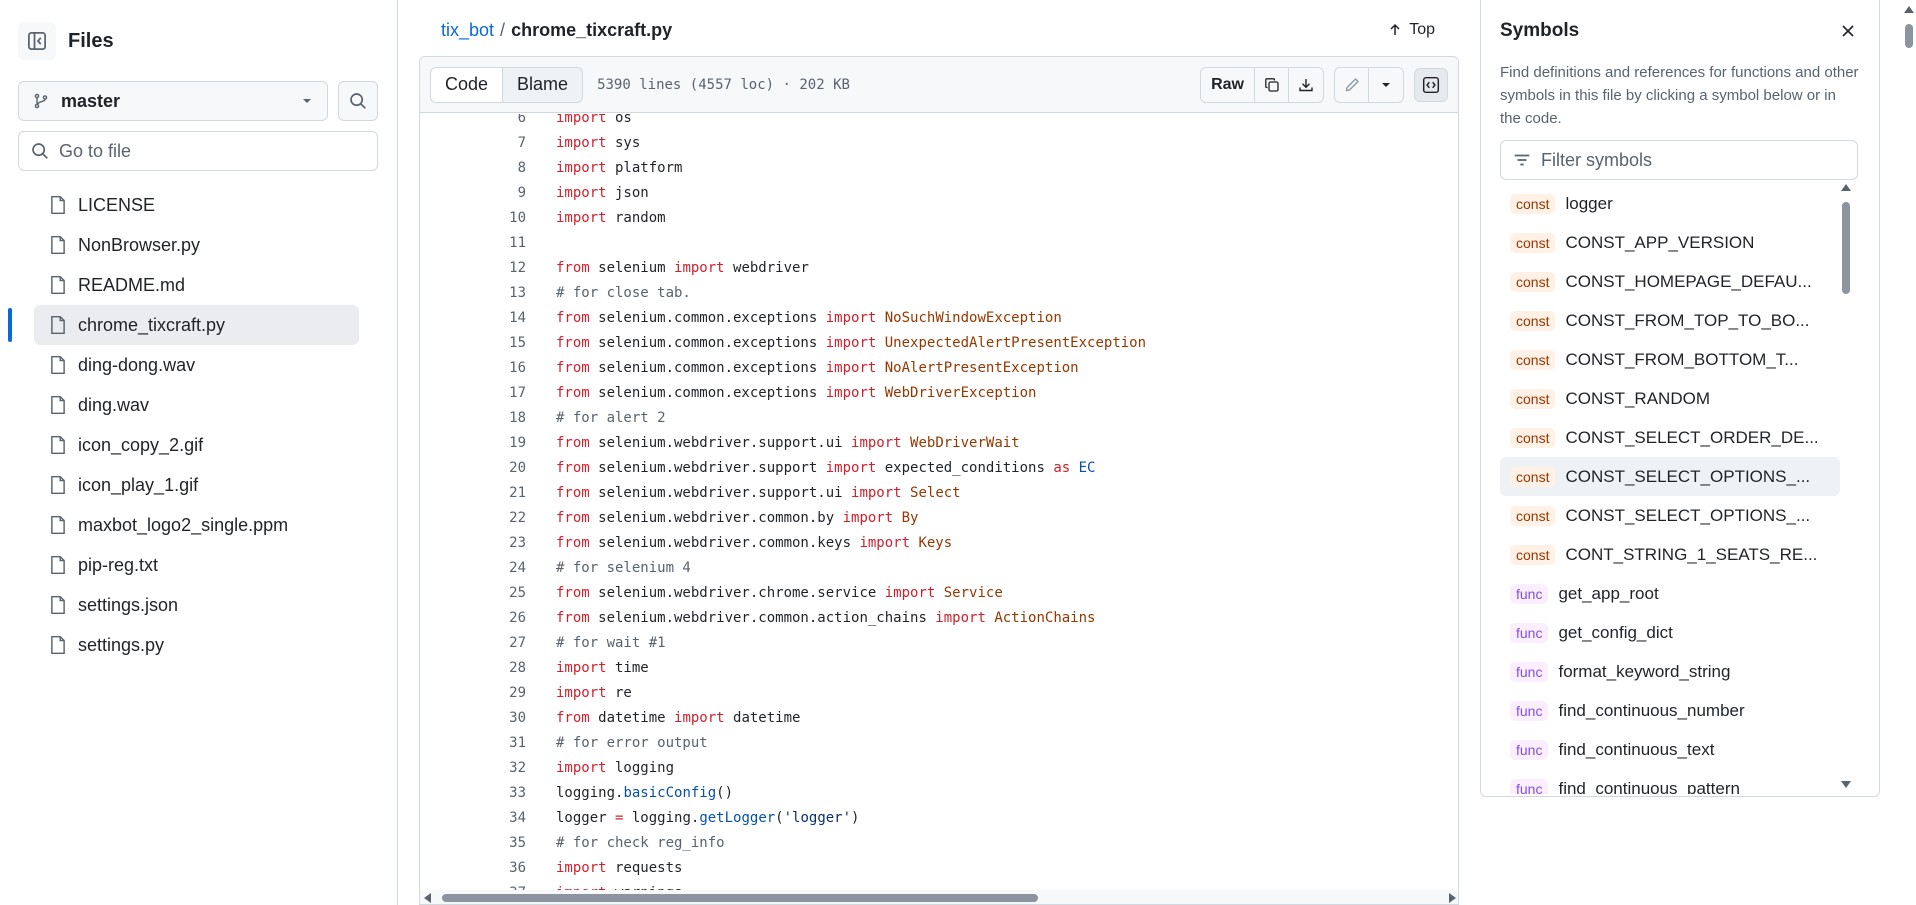  What do you see at coordinates (179, 365) in the screenshot?
I see `file-item: ding-dong.wav` at bounding box center [179, 365].